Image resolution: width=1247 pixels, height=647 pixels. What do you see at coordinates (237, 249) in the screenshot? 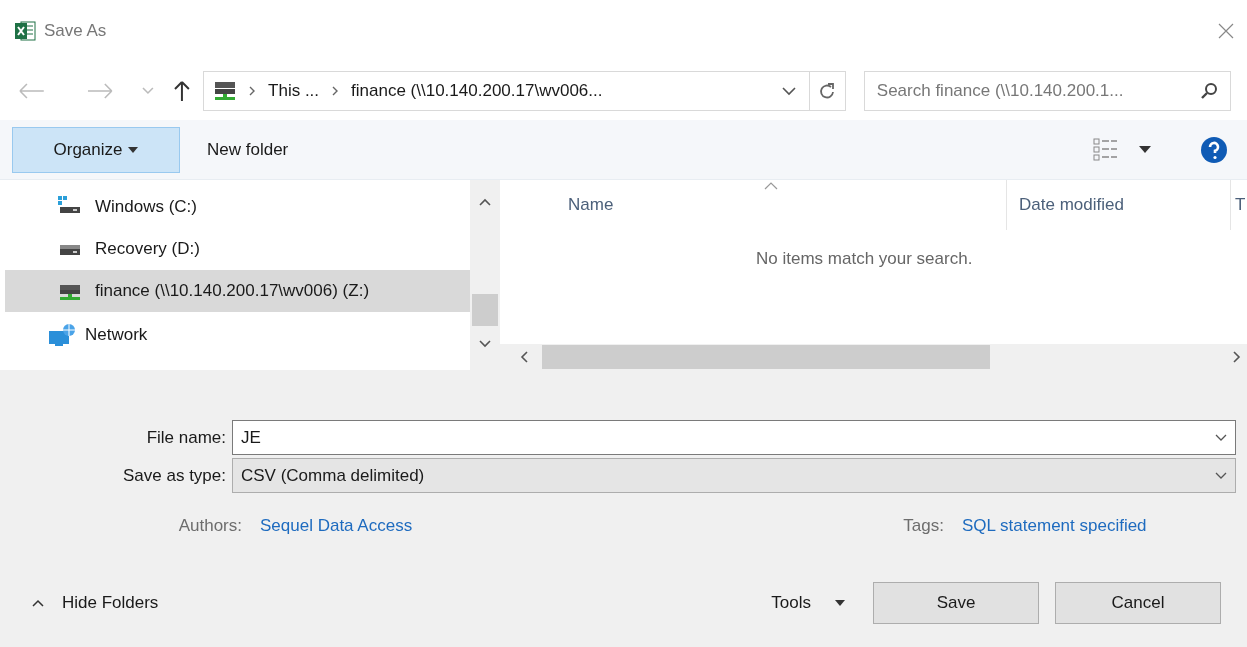
I see `navigation-item: Recovery (D:)` at bounding box center [237, 249].